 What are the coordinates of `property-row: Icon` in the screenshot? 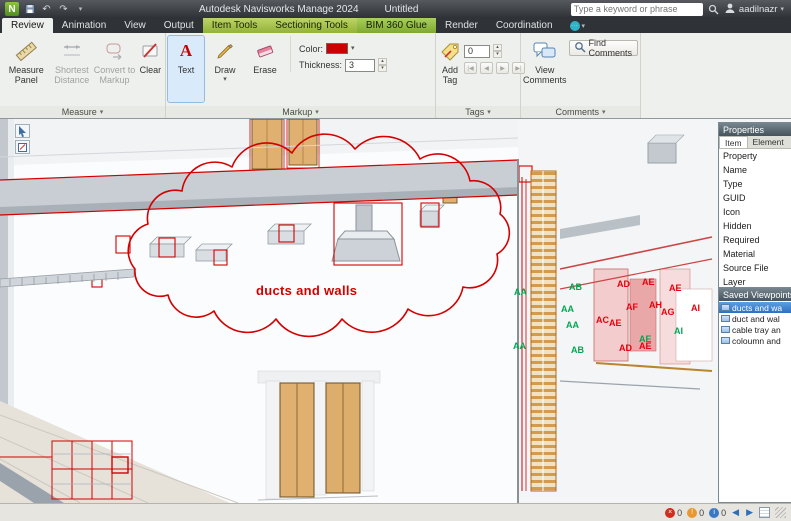 It's located at (732, 212).